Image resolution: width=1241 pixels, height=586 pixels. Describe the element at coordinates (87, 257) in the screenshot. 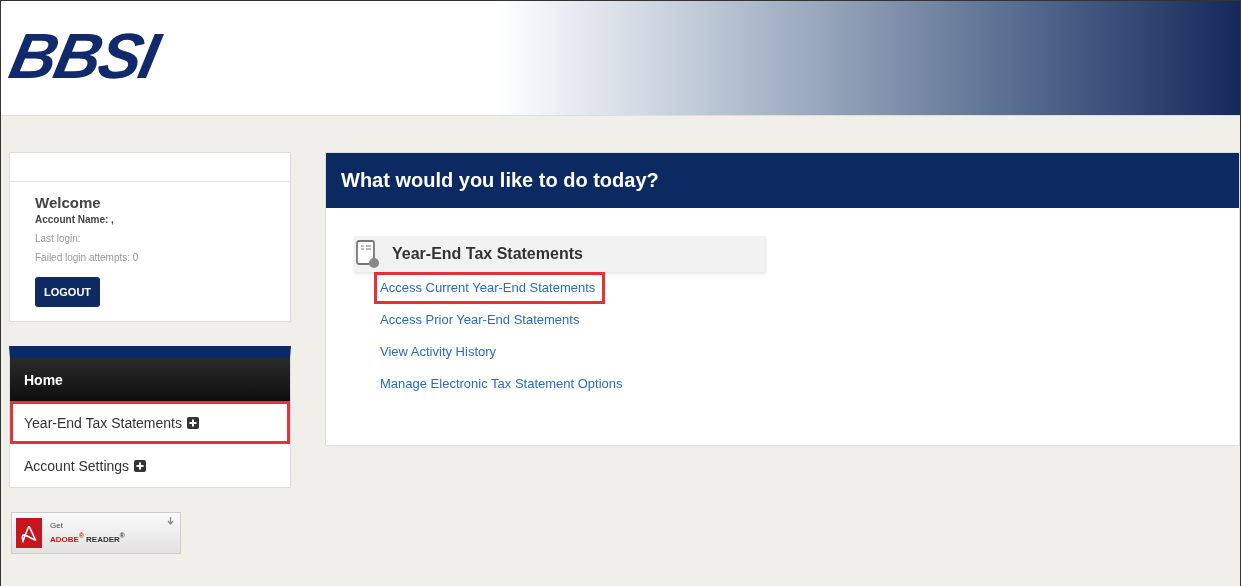

I see `failed-attempts-text: Failed login attempts: 0` at that location.